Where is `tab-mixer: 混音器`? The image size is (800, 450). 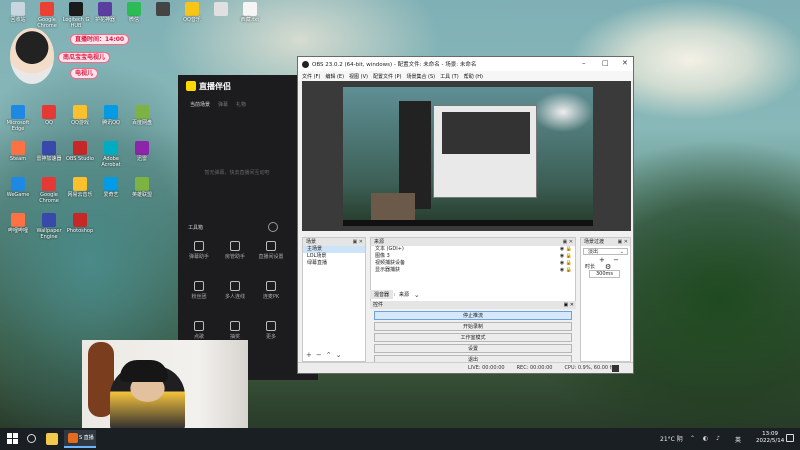 tab-mixer: 混音器 is located at coordinates (382, 294).